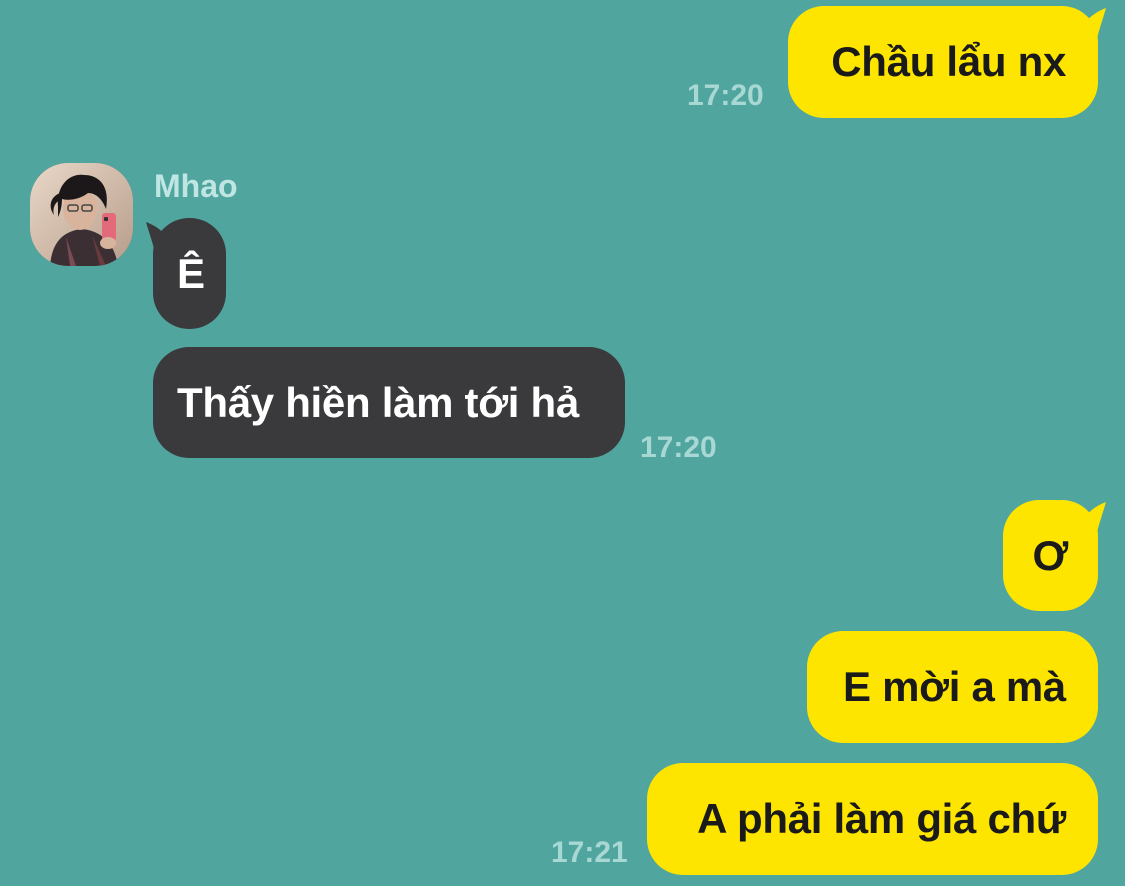 This screenshot has width=1125, height=886. What do you see at coordinates (589, 852) in the screenshot?
I see `message-timestamp: 17:21` at bounding box center [589, 852].